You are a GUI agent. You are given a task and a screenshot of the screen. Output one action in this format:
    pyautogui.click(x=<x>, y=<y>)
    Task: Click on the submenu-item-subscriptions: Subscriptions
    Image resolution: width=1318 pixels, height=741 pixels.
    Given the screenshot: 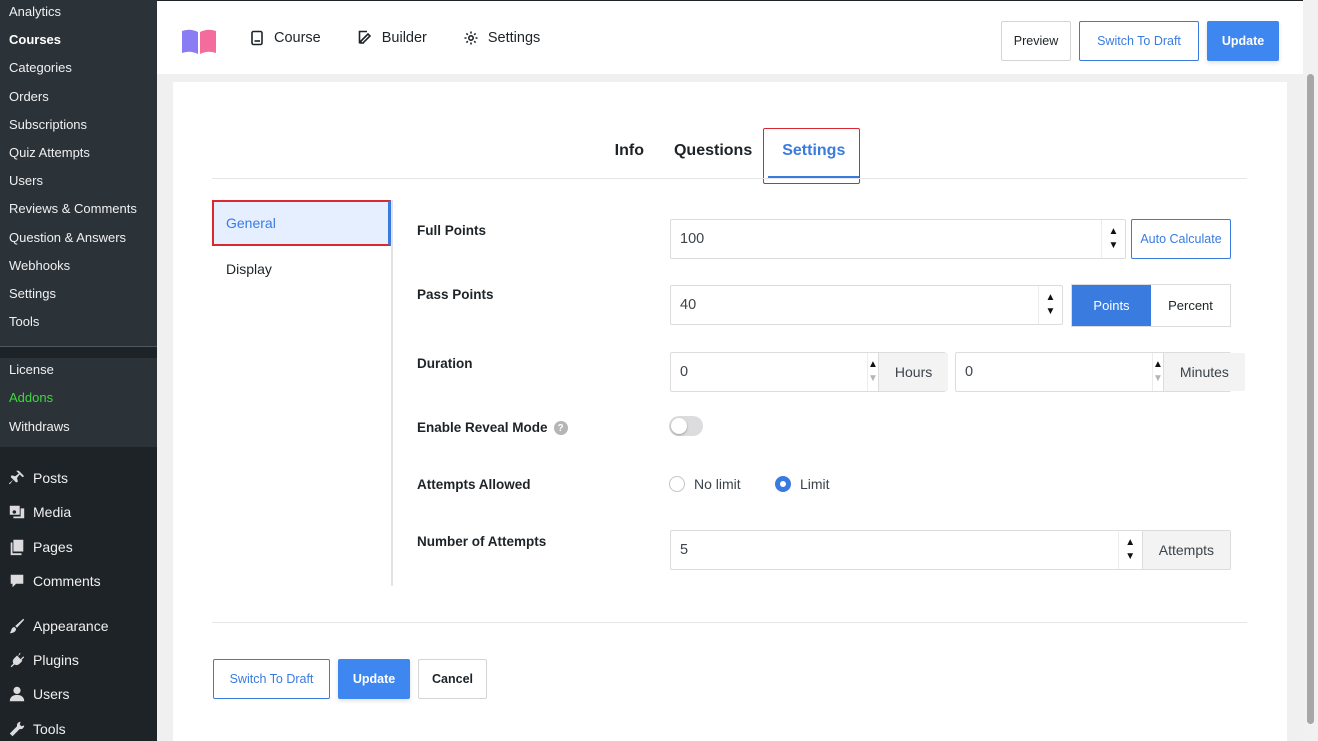 What is the action you would take?
    pyautogui.click(x=78, y=127)
    